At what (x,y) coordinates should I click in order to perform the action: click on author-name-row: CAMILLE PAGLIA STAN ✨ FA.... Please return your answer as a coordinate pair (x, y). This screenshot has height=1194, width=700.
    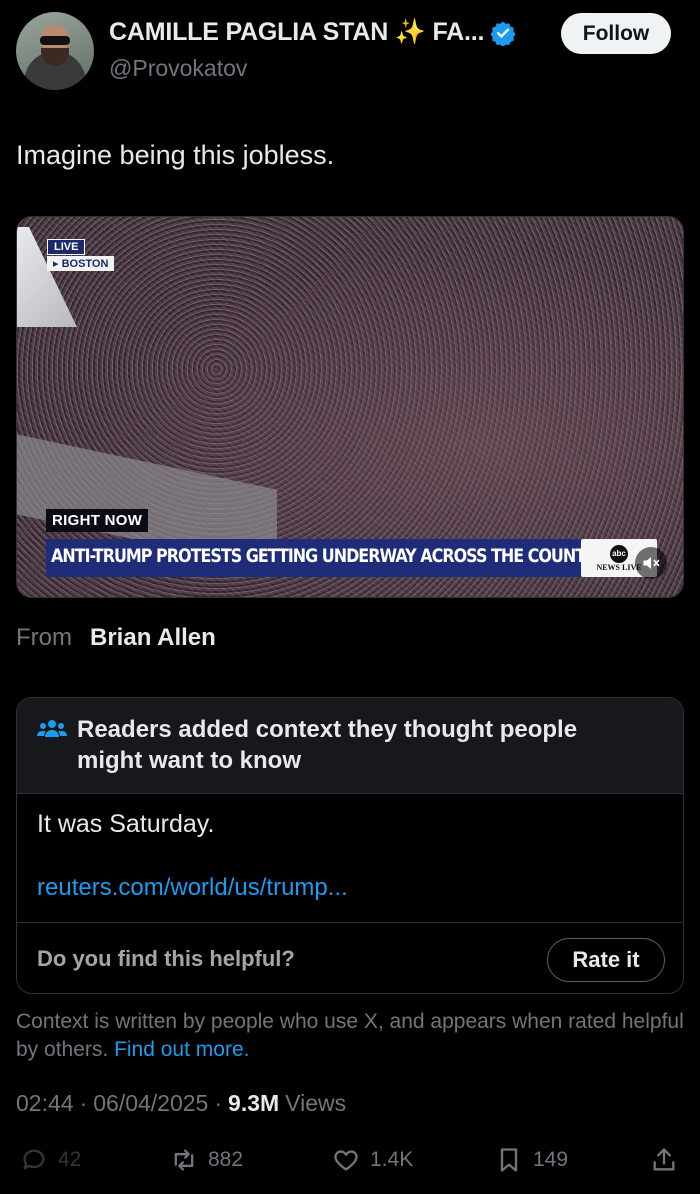
    Looking at the image, I should click on (312, 32).